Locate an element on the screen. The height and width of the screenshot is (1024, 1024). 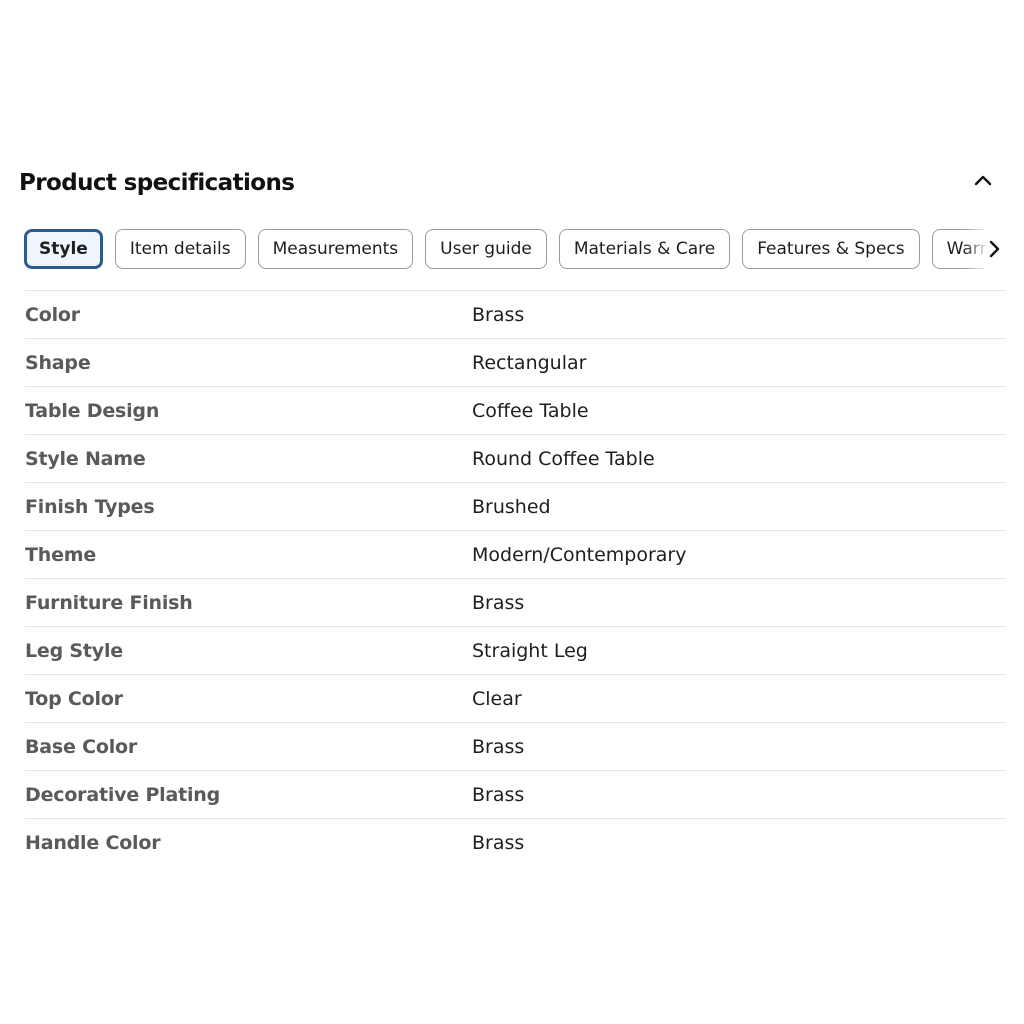
table-row: Theme Modern/Contemporary is located at coordinates (515, 554).